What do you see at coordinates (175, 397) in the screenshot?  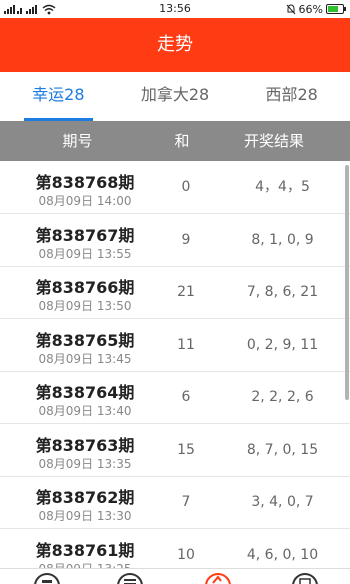 I see `table-row: 第838764期 08月09日 13:40 6 2, 2, 2, 6` at bounding box center [175, 397].